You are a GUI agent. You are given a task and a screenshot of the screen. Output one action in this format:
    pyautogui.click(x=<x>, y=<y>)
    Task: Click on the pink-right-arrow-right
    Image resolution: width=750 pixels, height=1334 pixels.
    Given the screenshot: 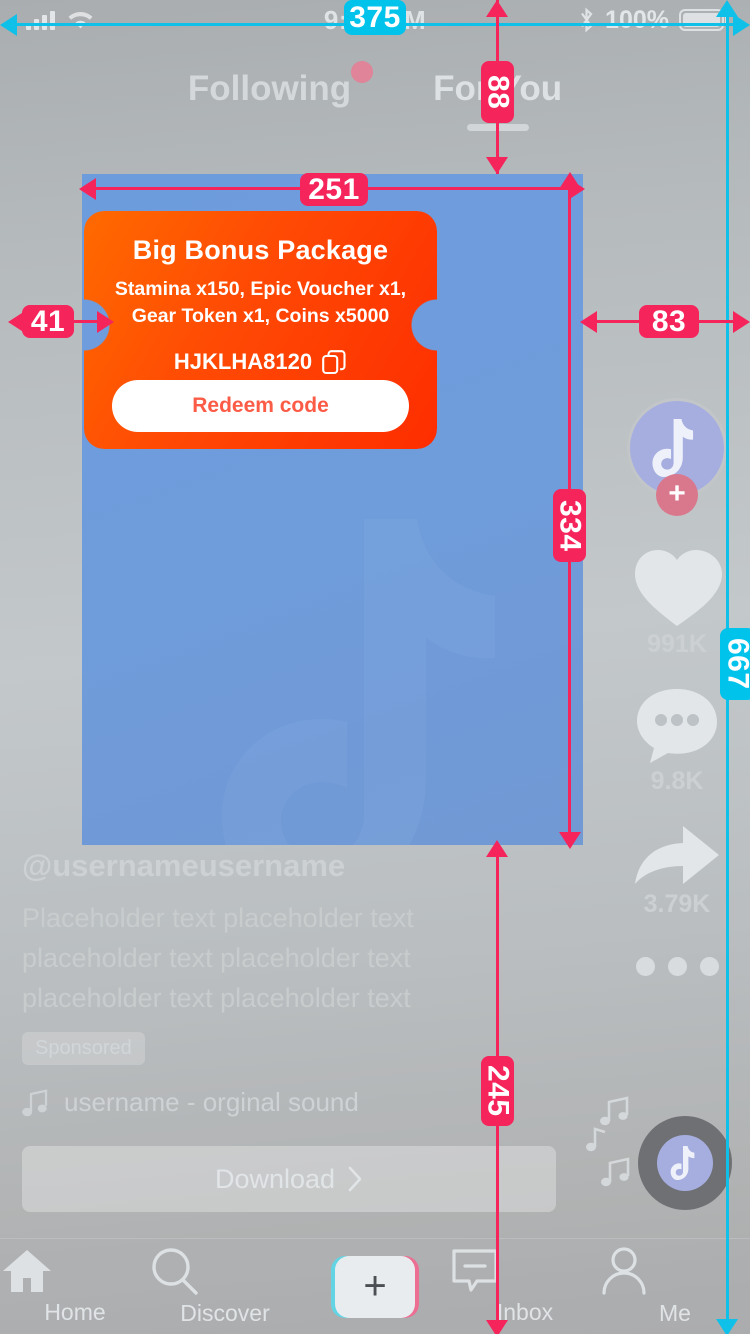 What is the action you would take?
    pyautogui.click(x=741, y=322)
    